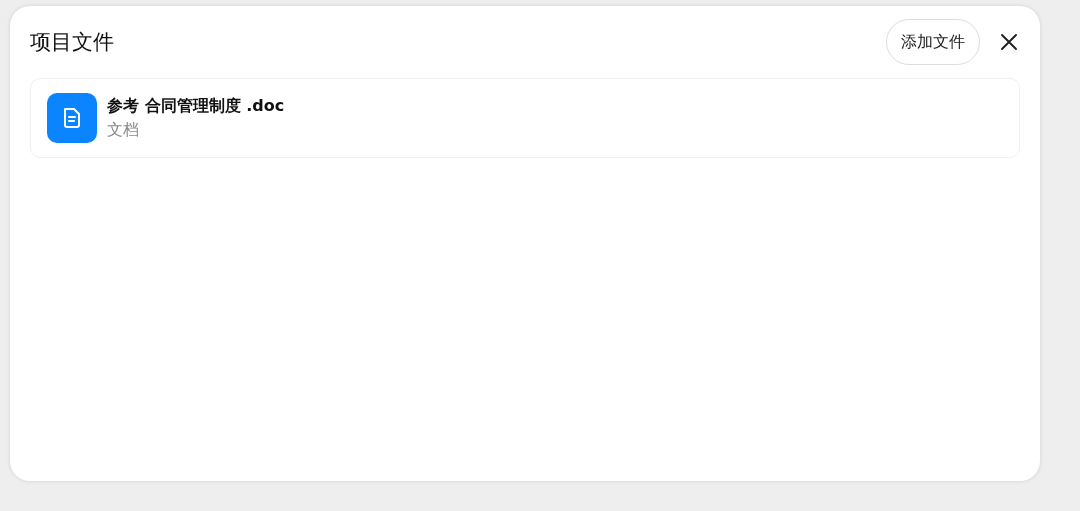 This screenshot has height=511, width=1080. I want to click on close-icon, so click(1009, 42).